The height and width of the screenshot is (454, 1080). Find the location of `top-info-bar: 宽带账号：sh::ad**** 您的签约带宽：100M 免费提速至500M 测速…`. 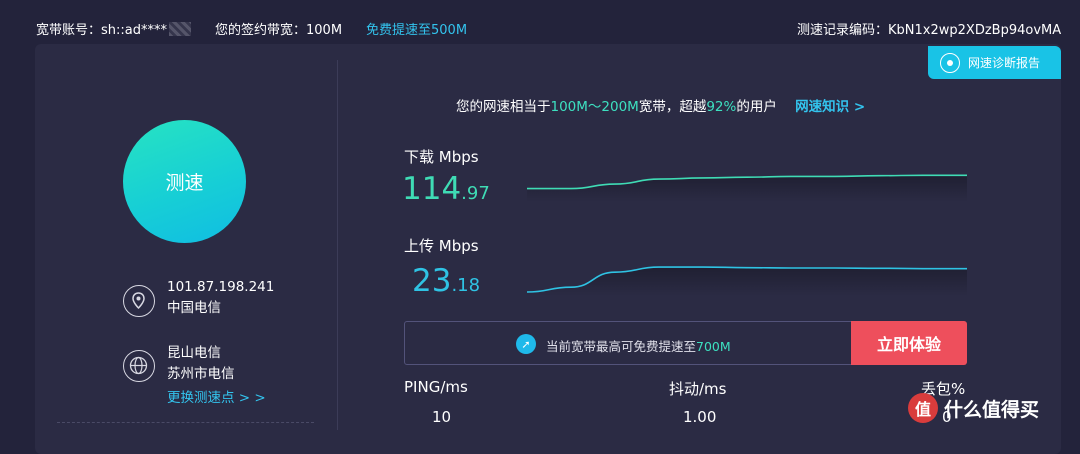

top-info-bar: 宽带账号：sh::ad**** 您的签约带宽：100M 免费提速至500M 测速… is located at coordinates (540, 22).